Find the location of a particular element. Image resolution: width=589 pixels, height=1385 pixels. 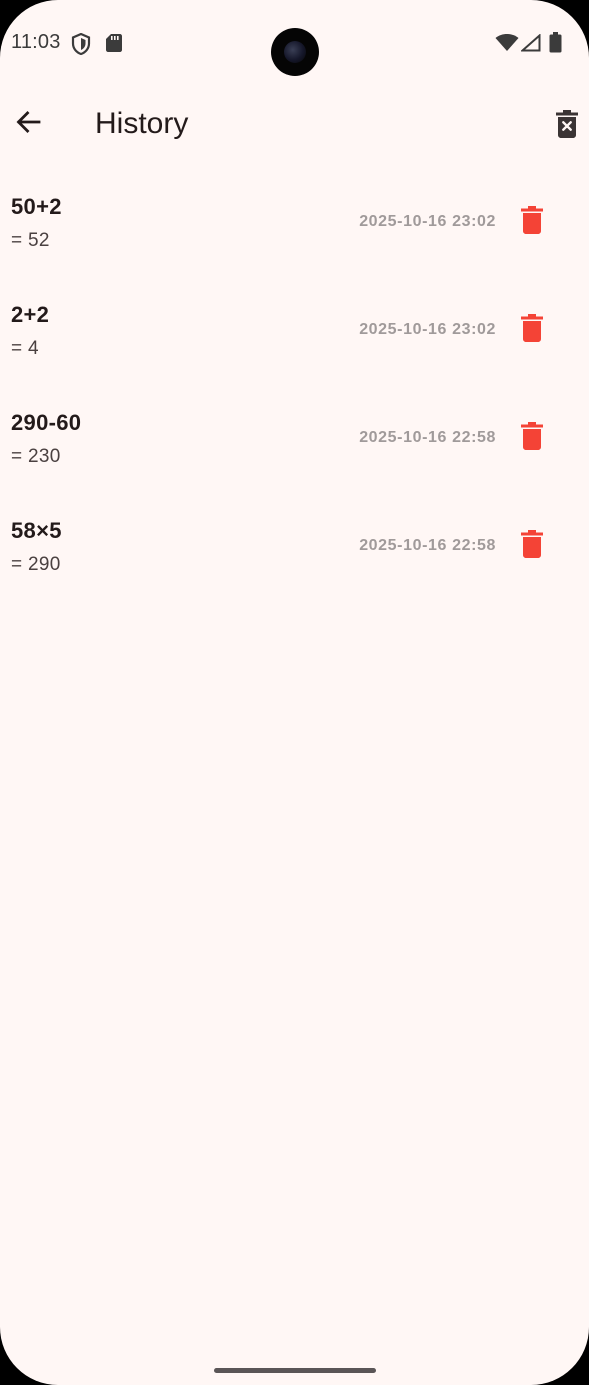

delete-sweep-icon is located at coordinates (567, 126).